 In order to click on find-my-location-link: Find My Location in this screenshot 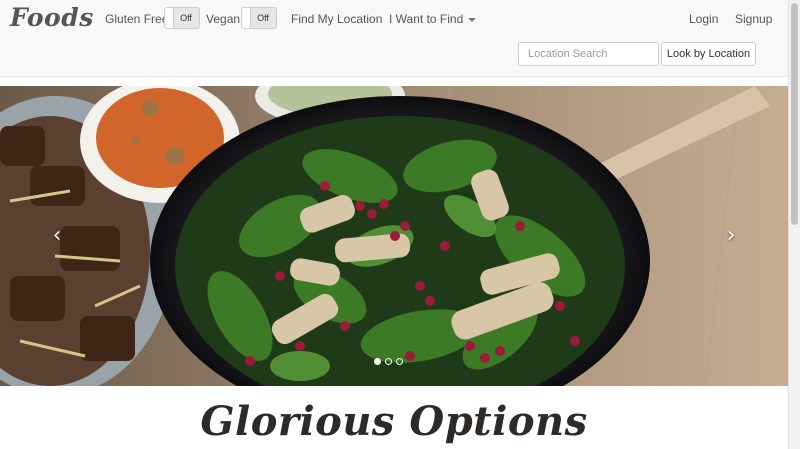, I will do `click(336, 19)`.